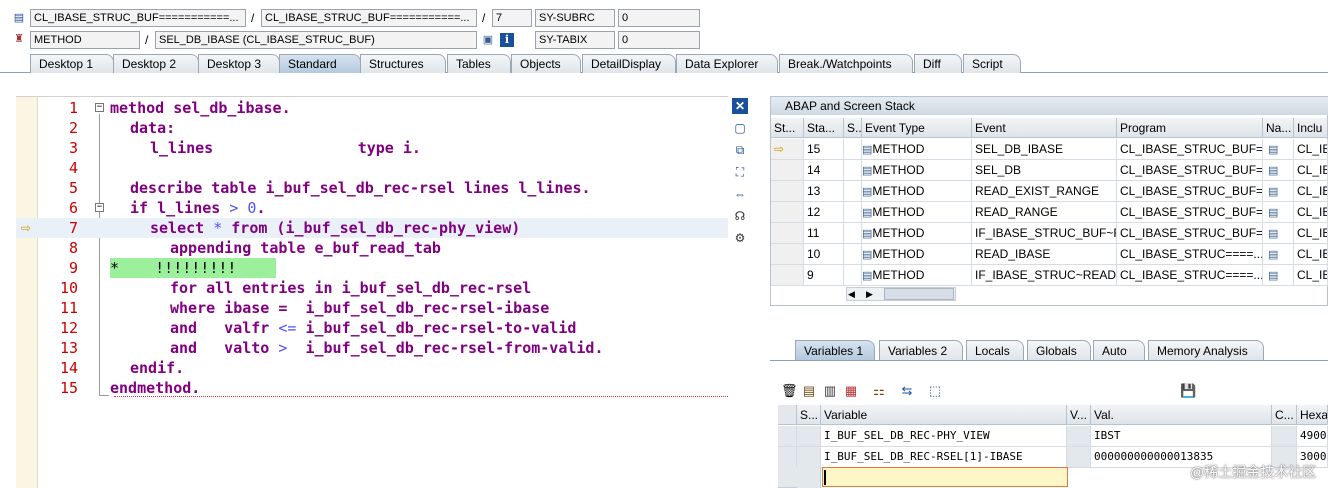  What do you see at coordinates (316, 40) in the screenshot?
I see `event-field: SEL_DB_IBASE (CL_IBASE_STRUC_BUF)` at bounding box center [316, 40].